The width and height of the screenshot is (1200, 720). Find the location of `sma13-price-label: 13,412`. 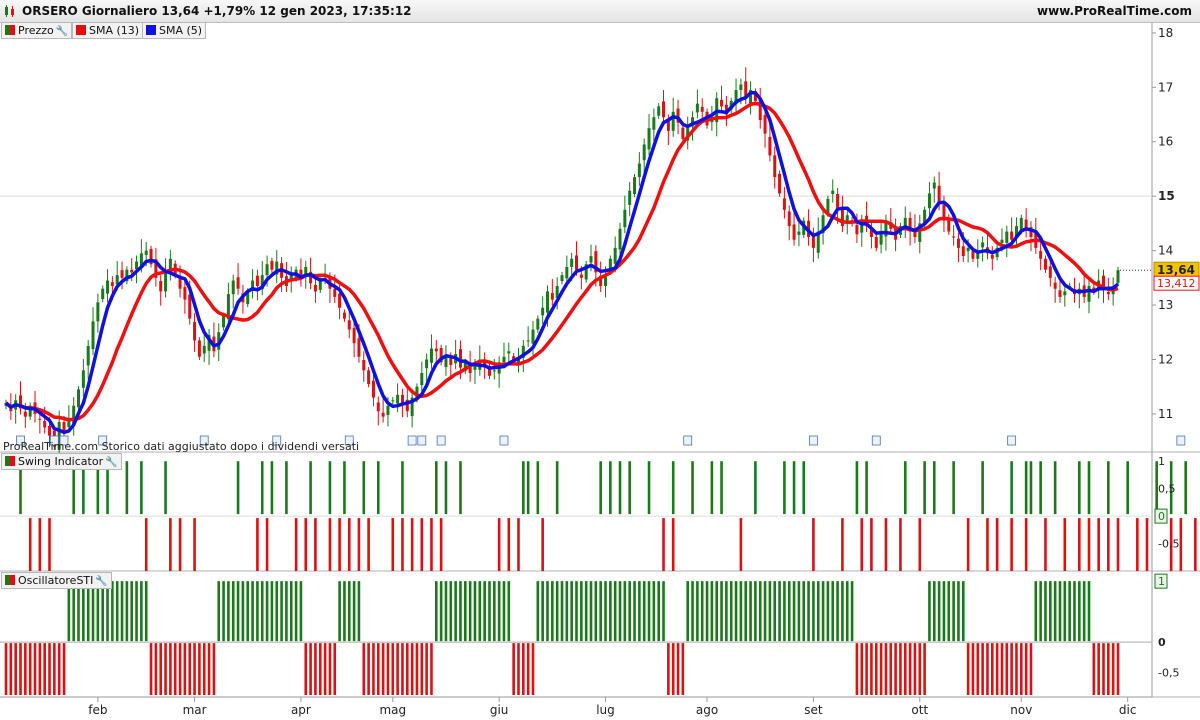

sma13-price-label: 13,412 is located at coordinates (1176, 283).